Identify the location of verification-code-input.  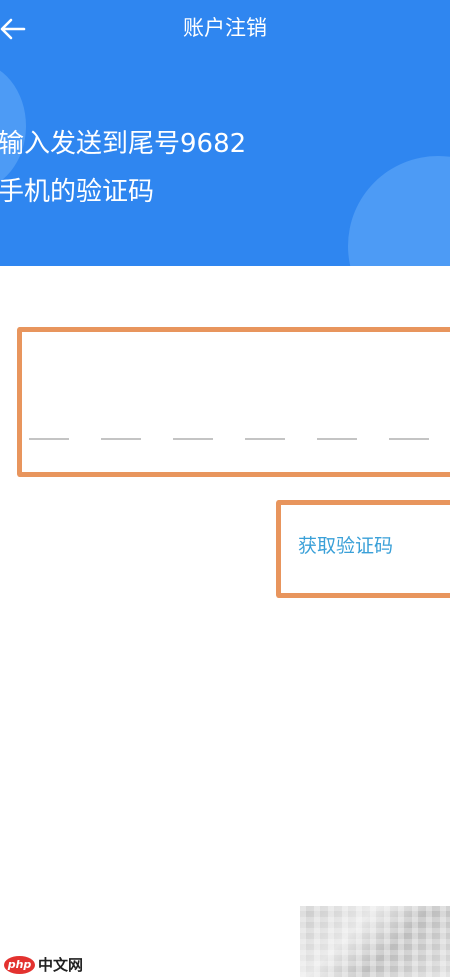
(233, 402).